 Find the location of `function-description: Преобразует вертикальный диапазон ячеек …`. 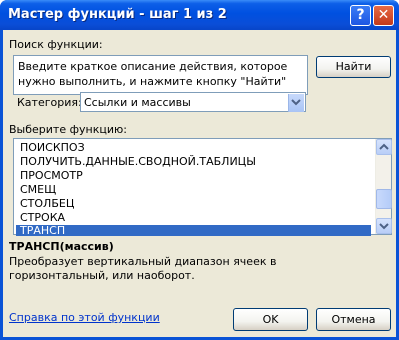

function-description: Преобразует вертикальный диапазон ячеек … is located at coordinates (143, 268).